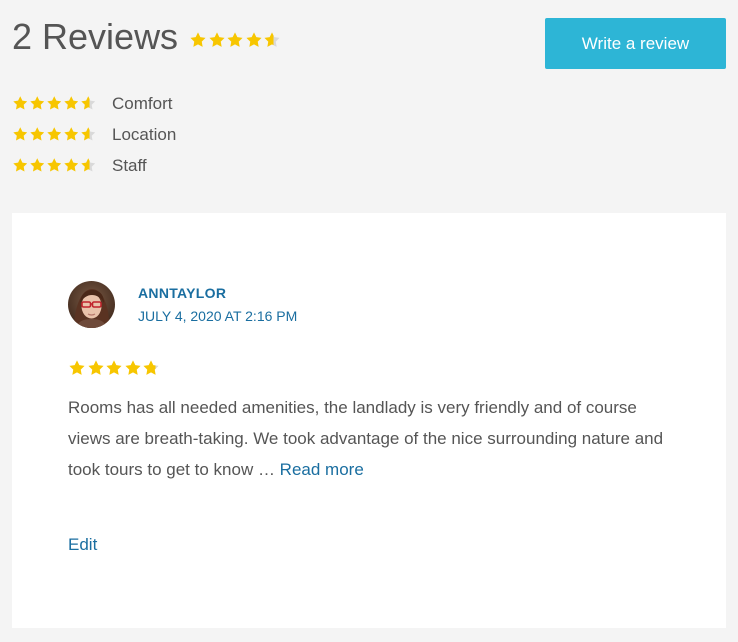  Describe the element at coordinates (129, 165) in the screenshot. I see `criteria-label: Staff` at that location.